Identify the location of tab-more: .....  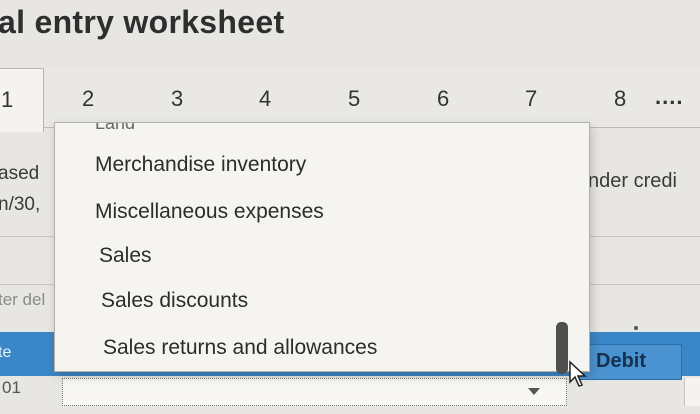
(669, 97).